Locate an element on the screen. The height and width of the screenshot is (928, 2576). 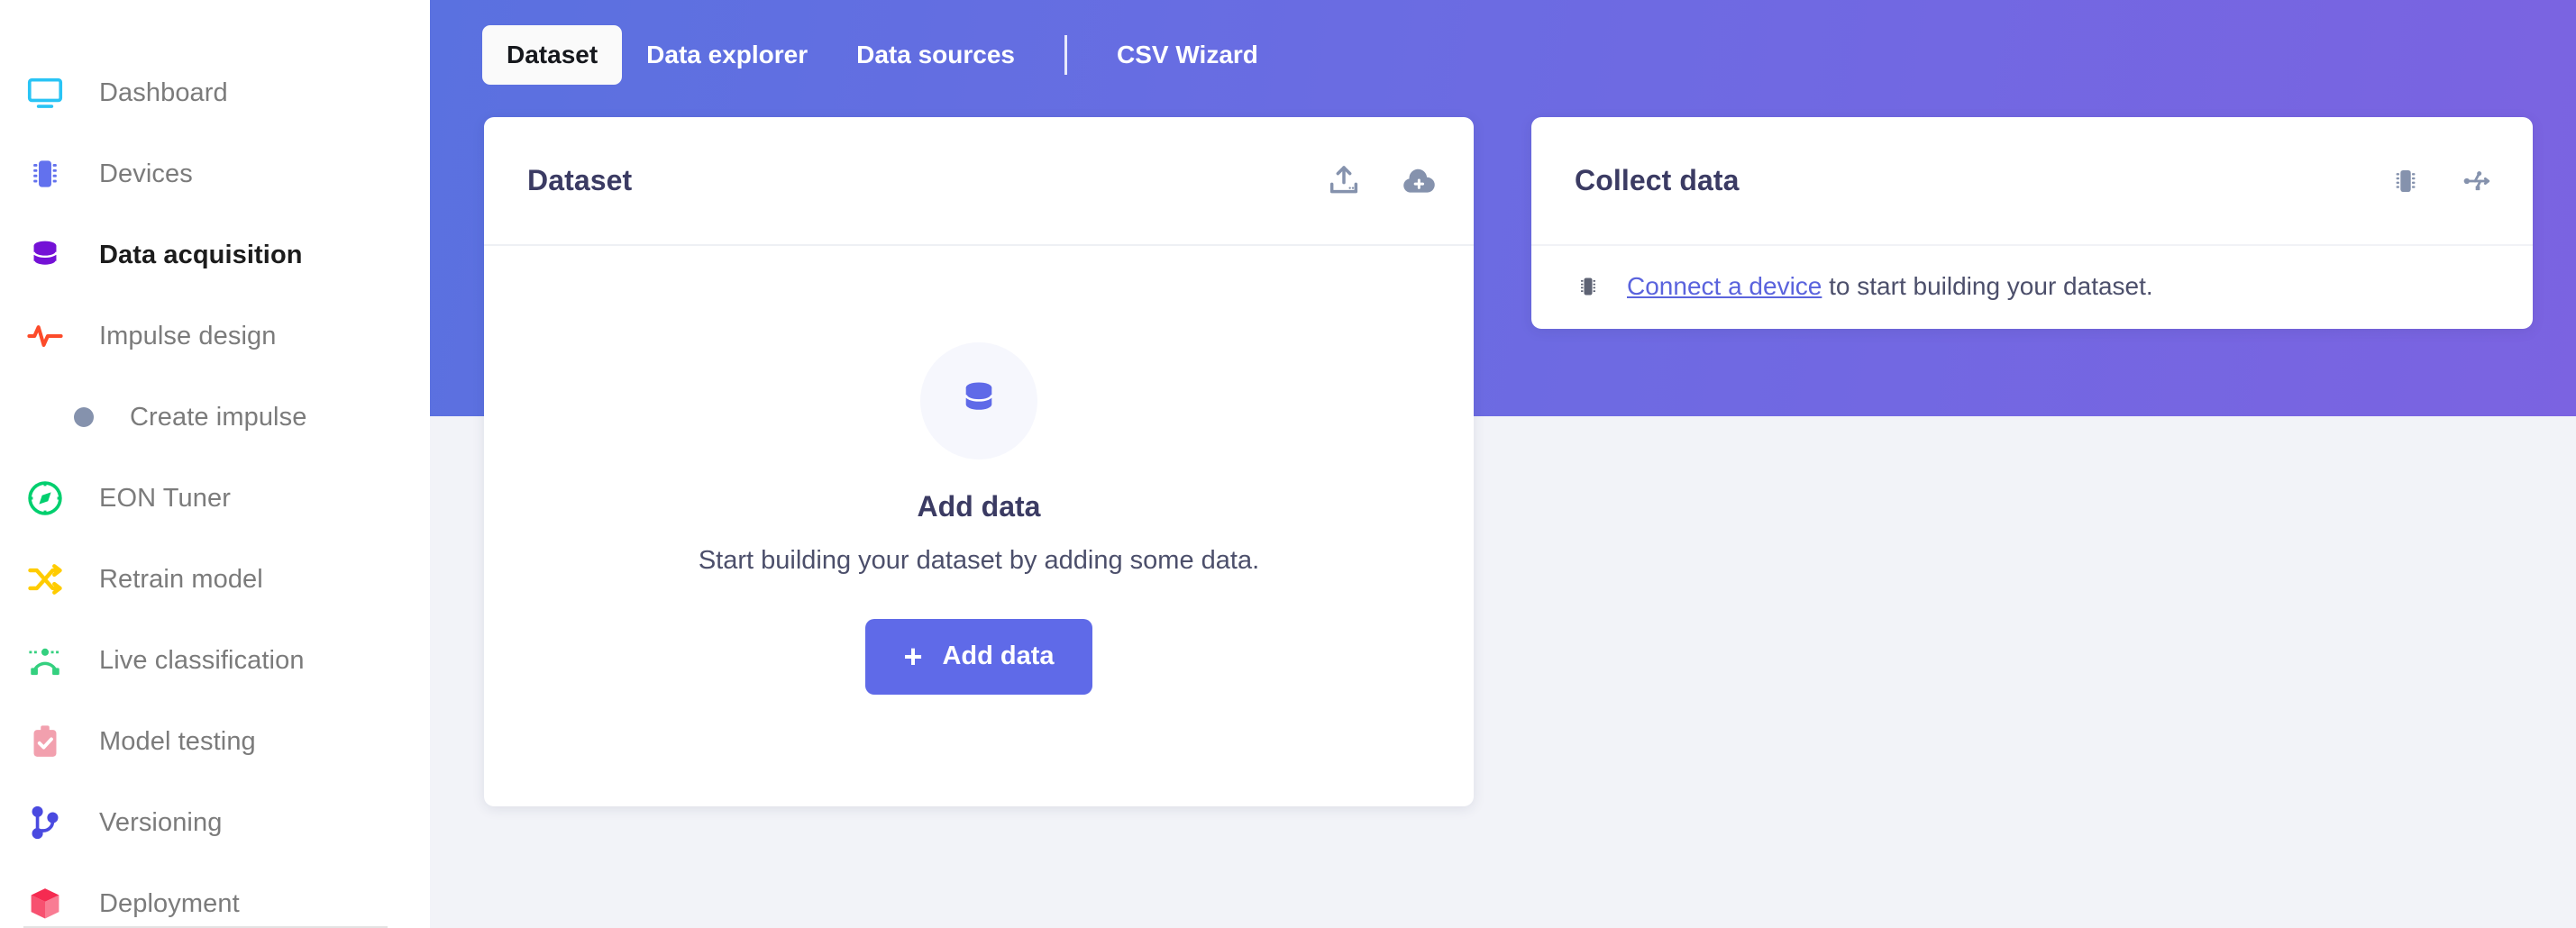
sidebar-item-label: Retrain model is located at coordinates (181, 579).